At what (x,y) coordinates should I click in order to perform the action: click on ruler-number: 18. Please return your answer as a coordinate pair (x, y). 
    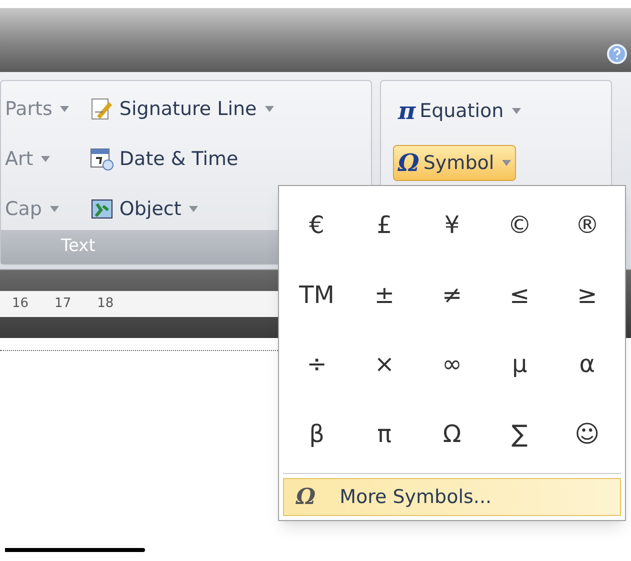
    Looking at the image, I should click on (105, 304).